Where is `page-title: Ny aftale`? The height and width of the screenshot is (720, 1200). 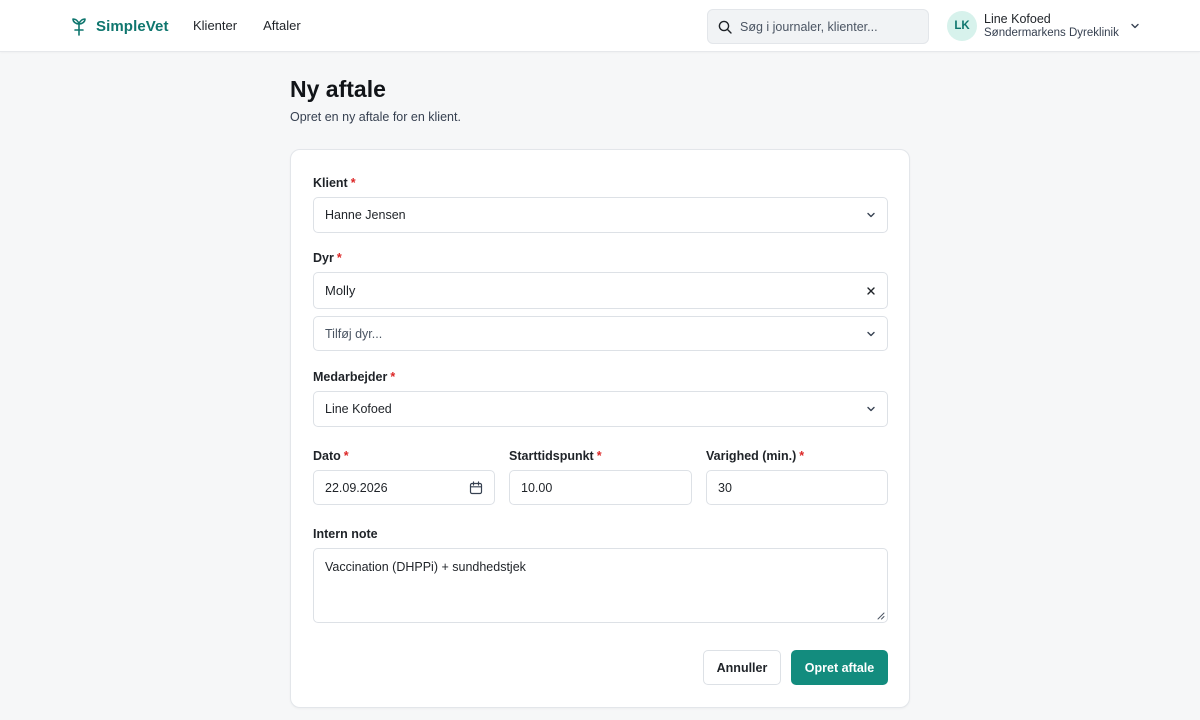 page-title: Ny aftale is located at coordinates (338, 89).